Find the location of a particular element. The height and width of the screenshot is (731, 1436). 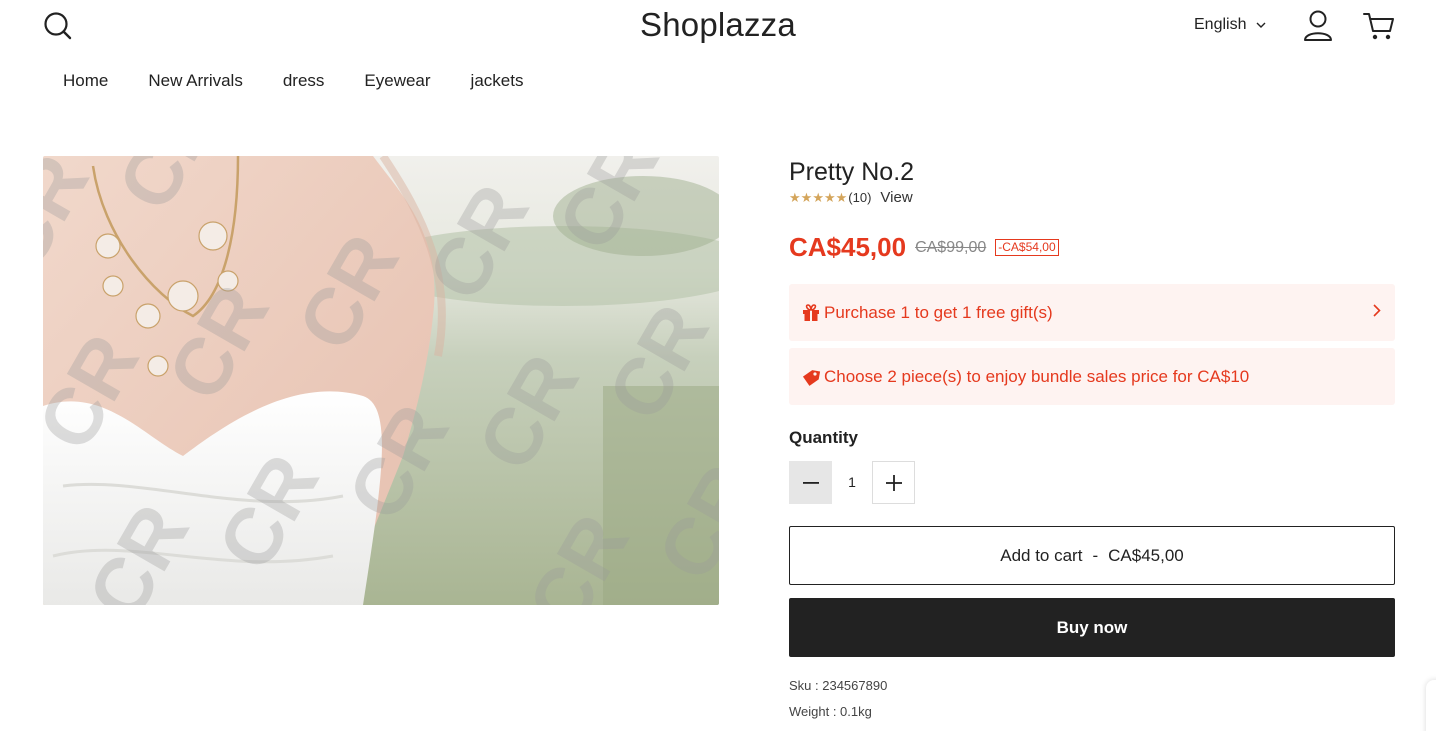

language-label: English is located at coordinates (1220, 24).